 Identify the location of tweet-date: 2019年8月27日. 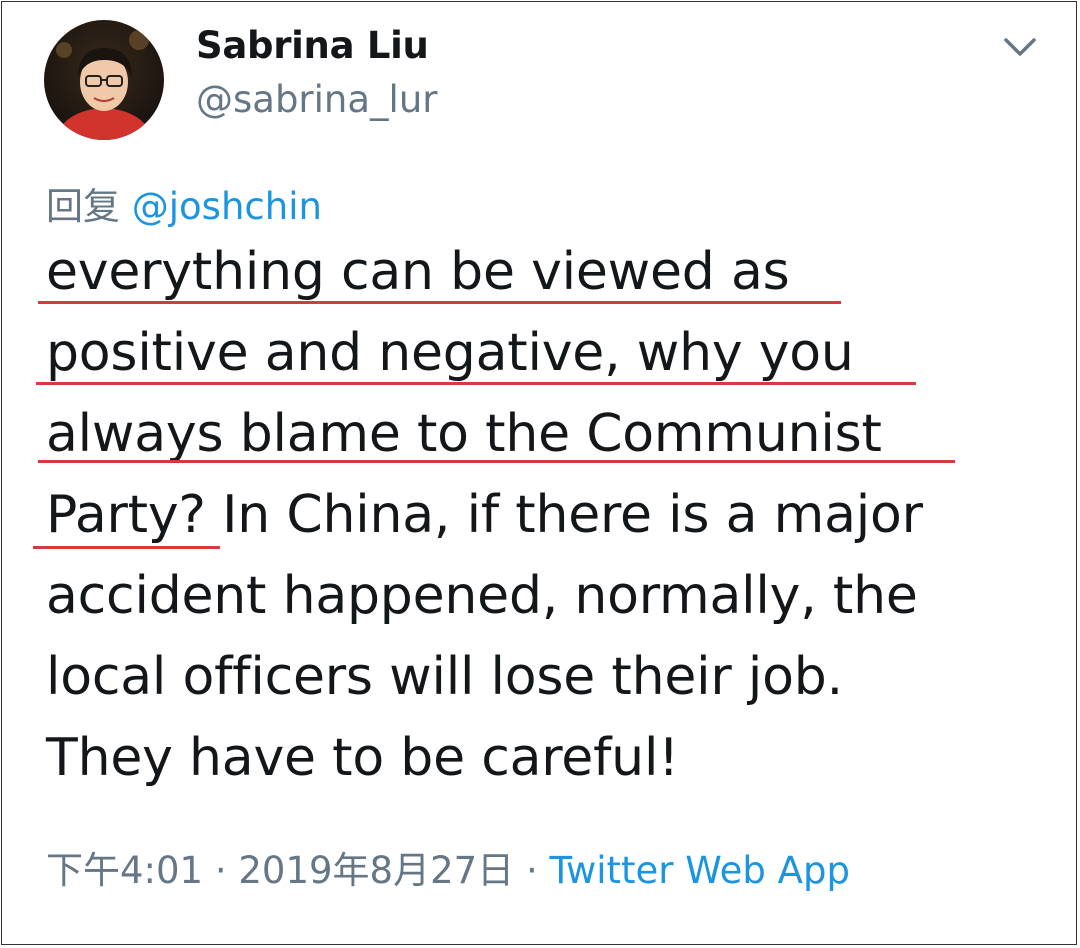
(376, 870).